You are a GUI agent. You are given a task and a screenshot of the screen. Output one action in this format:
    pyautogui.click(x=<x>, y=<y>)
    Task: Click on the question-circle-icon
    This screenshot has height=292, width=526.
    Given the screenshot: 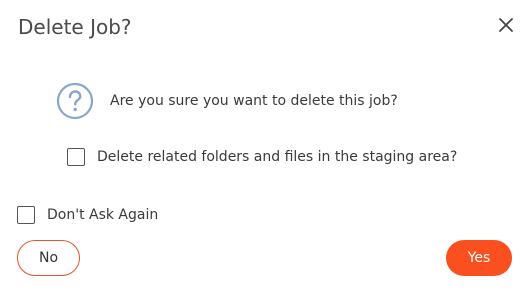 What is the action you would take?
    pyautogui.click(x=75, y=101)
    